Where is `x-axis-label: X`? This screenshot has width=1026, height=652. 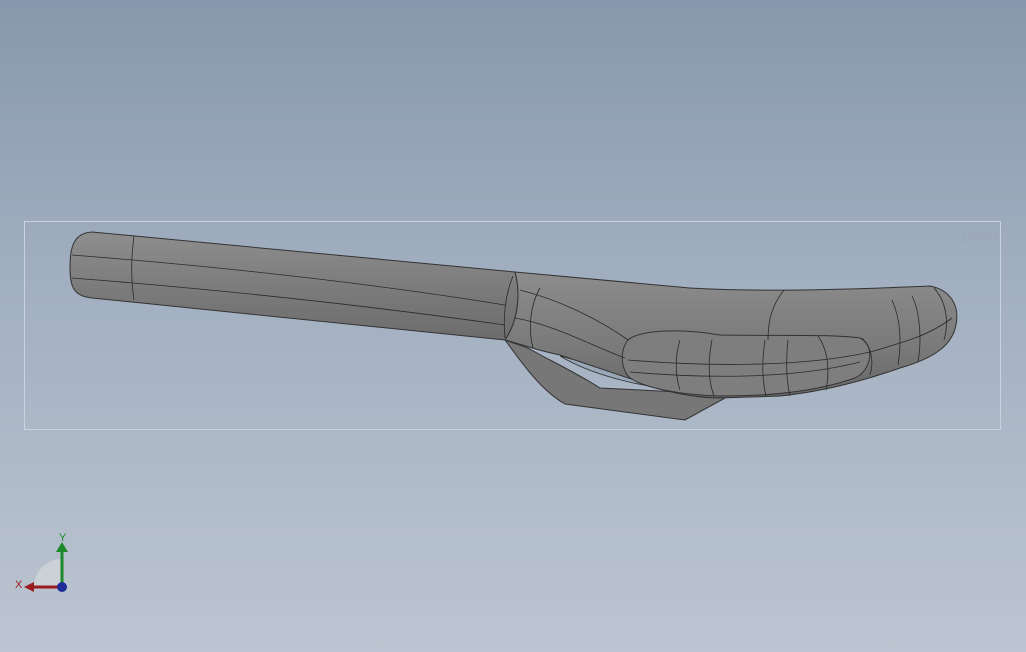 x-axis-label: X is located at coordinates (19, 585).